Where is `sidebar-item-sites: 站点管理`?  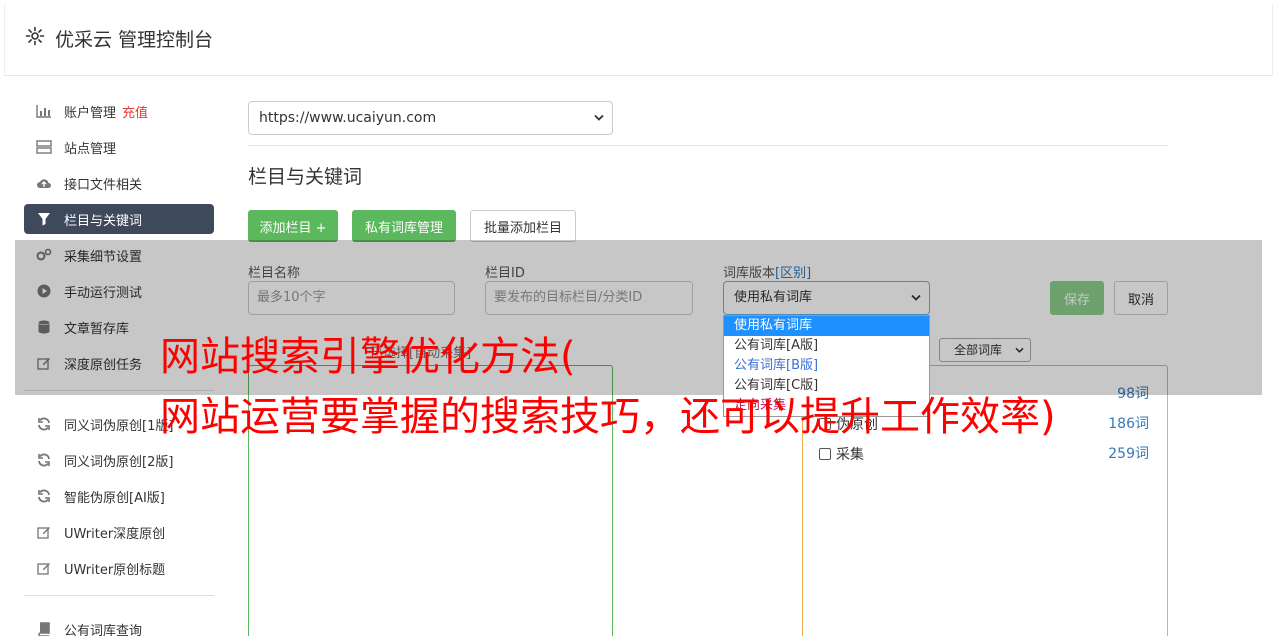 sidebar-item-sites: 站点管理 is located at coordinates (119, 147).